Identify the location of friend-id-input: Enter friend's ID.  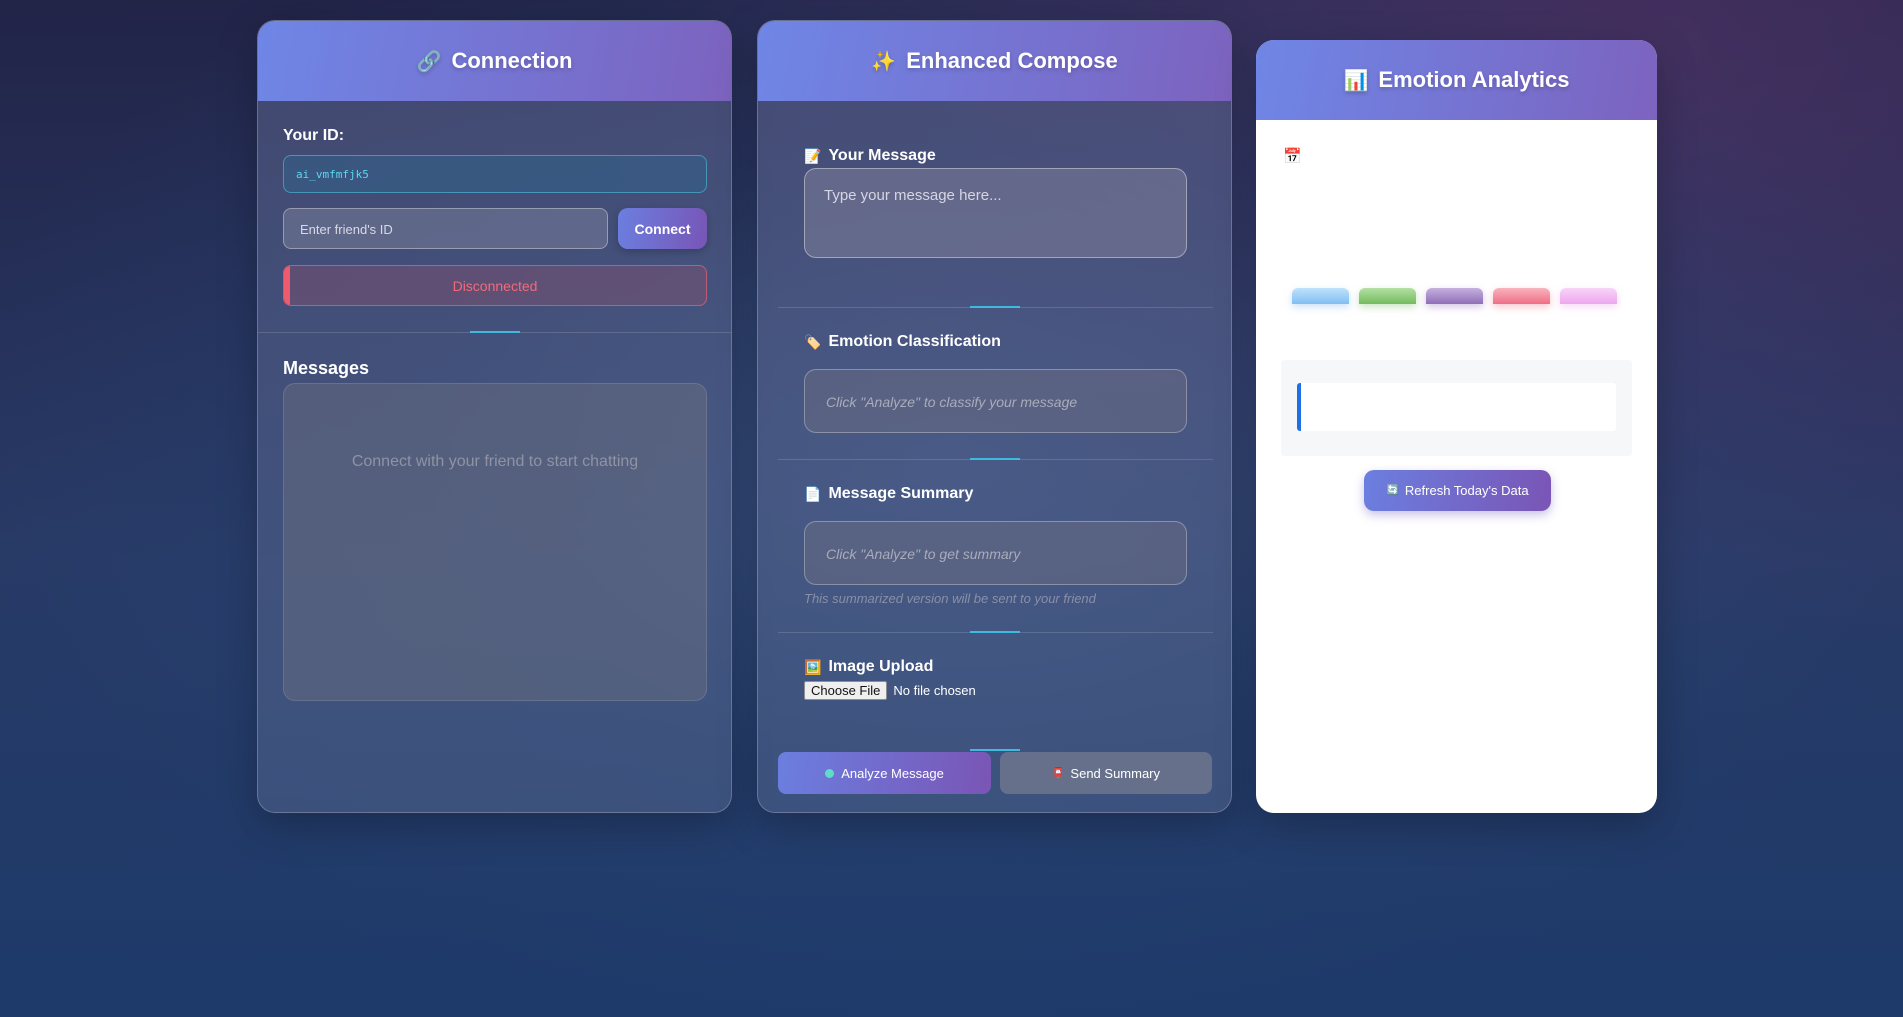
(445, 228).